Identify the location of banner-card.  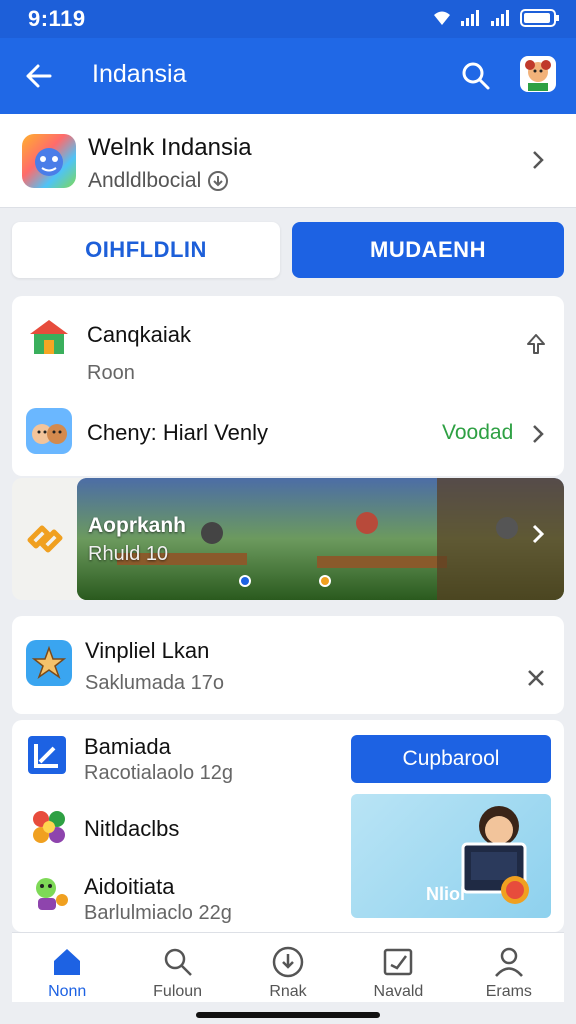
(288, 539).